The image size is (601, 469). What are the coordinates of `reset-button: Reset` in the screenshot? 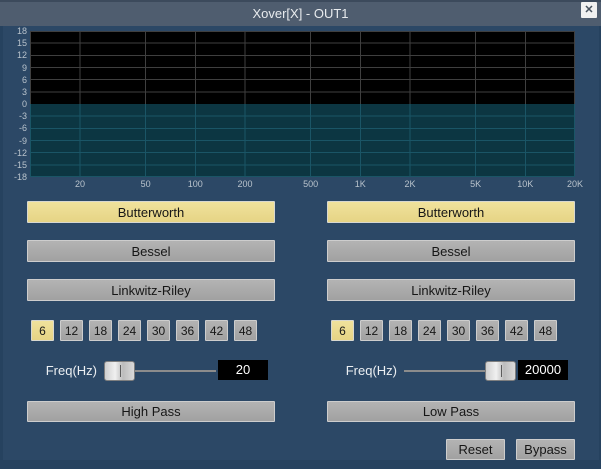 It's located at (475, 449).